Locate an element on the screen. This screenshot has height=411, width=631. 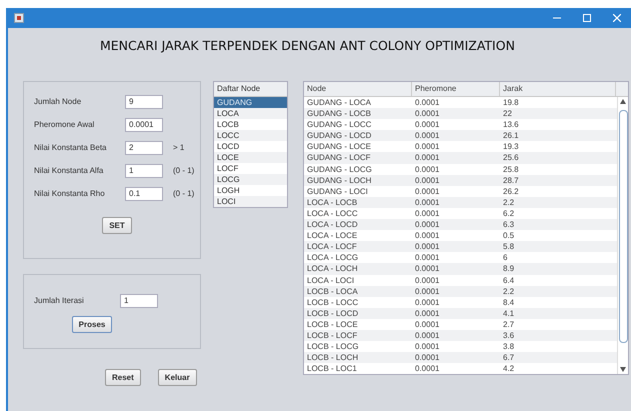
action-button: Keluar is located at coordinates (177, 377).